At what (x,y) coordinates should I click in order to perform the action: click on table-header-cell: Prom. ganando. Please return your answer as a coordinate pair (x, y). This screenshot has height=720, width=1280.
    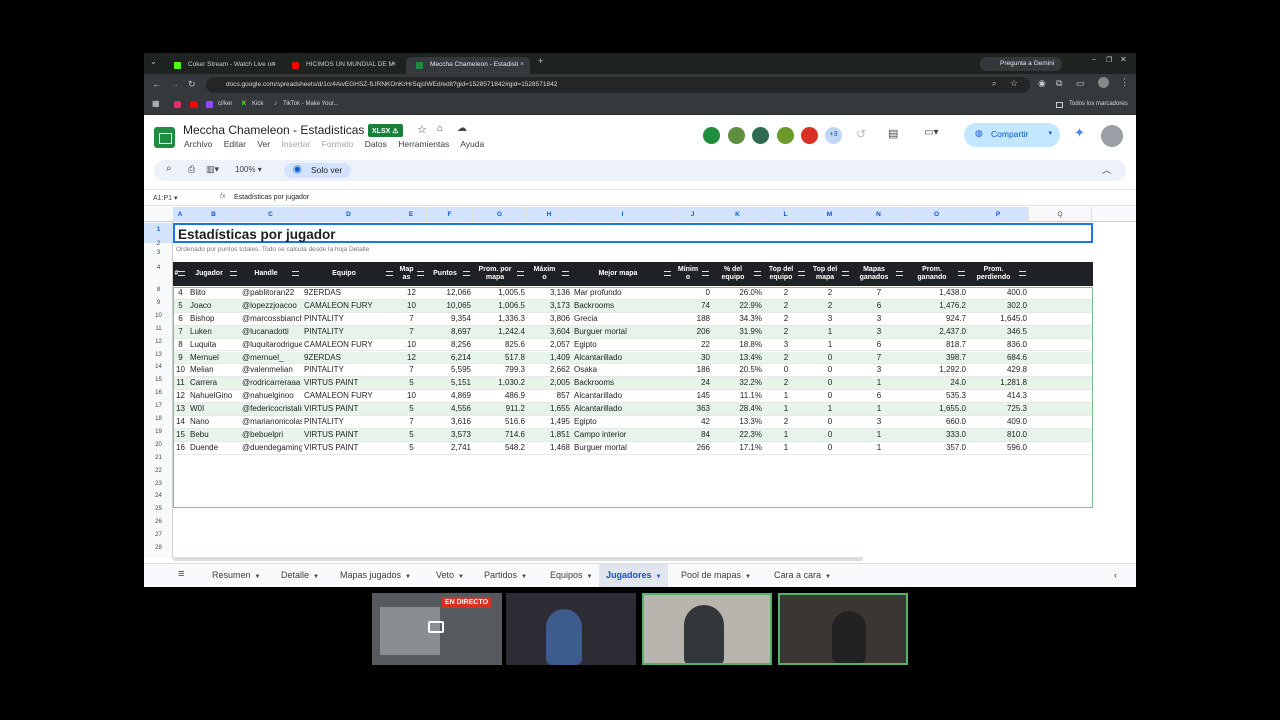
    Looking at the image, I should click on (937, 274).